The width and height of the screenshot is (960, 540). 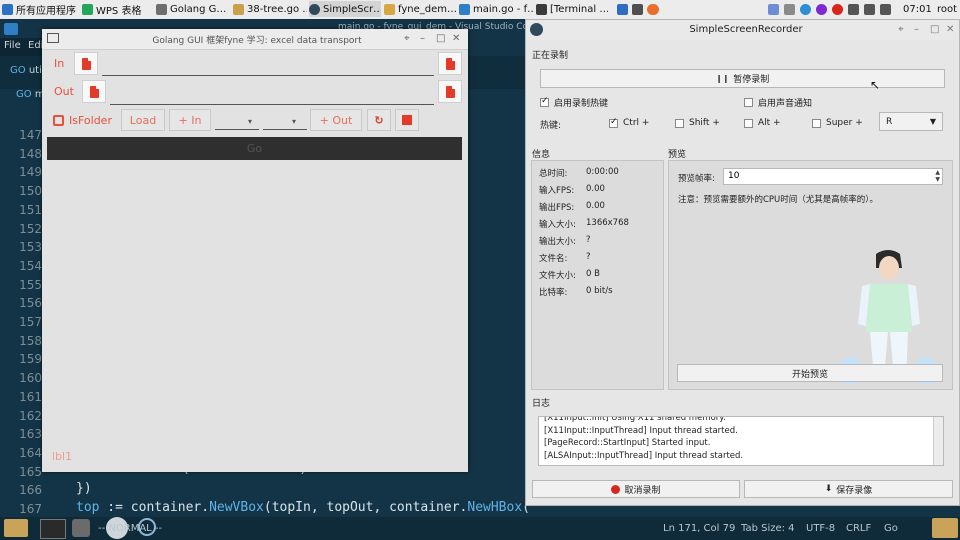 What do you see at coordinates (58, 120) in the screenshot?
I see `isfolder-checkbox` at bounding box center [58, 120].